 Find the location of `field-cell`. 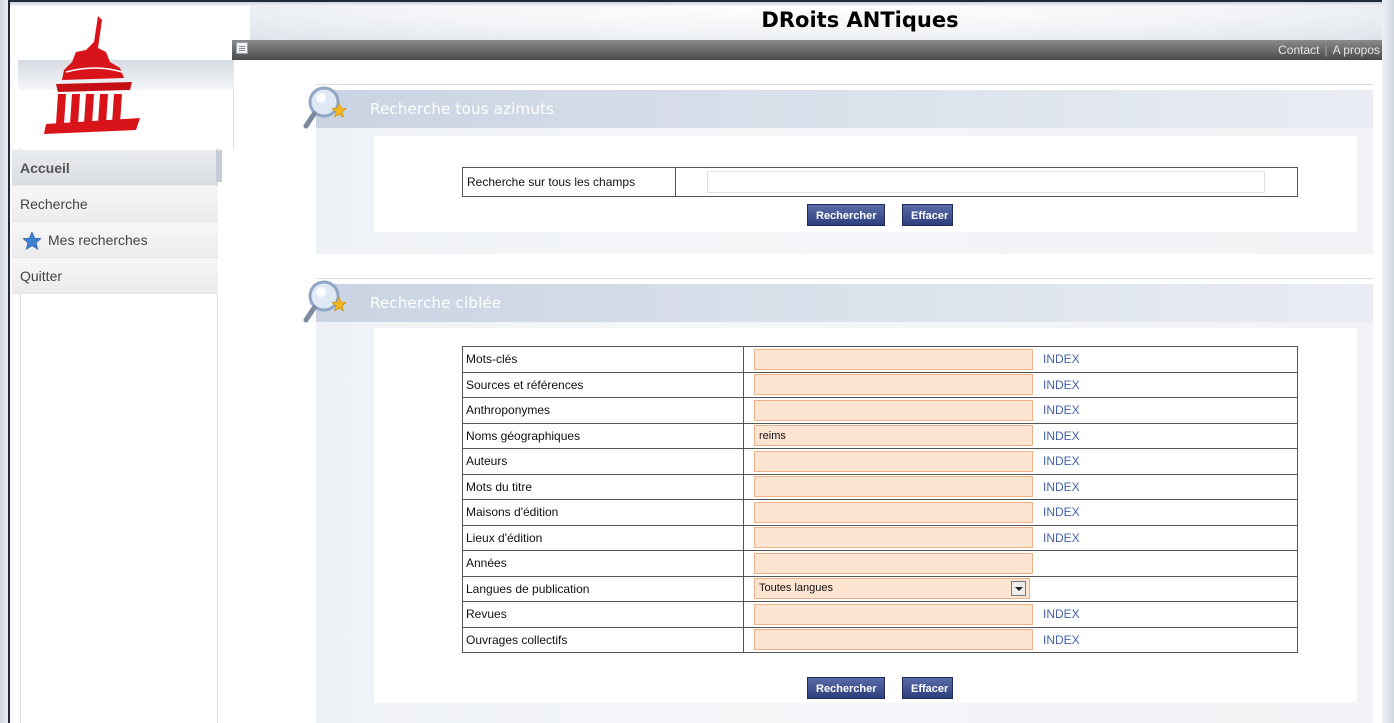

field-cell is located at coordinates (1020, 563).